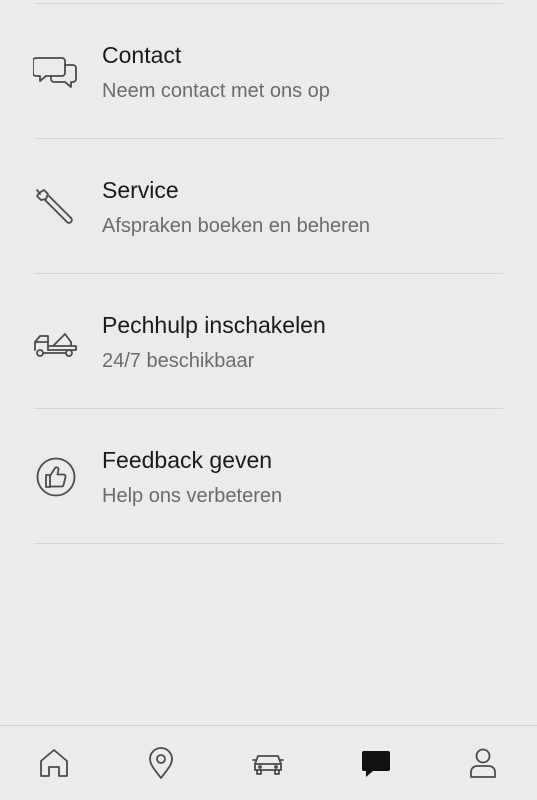 The image size is (537, 800). Describe the element at coordinates (140, 190) in the screenshot. I see `menu-item-title: Service` at that location.